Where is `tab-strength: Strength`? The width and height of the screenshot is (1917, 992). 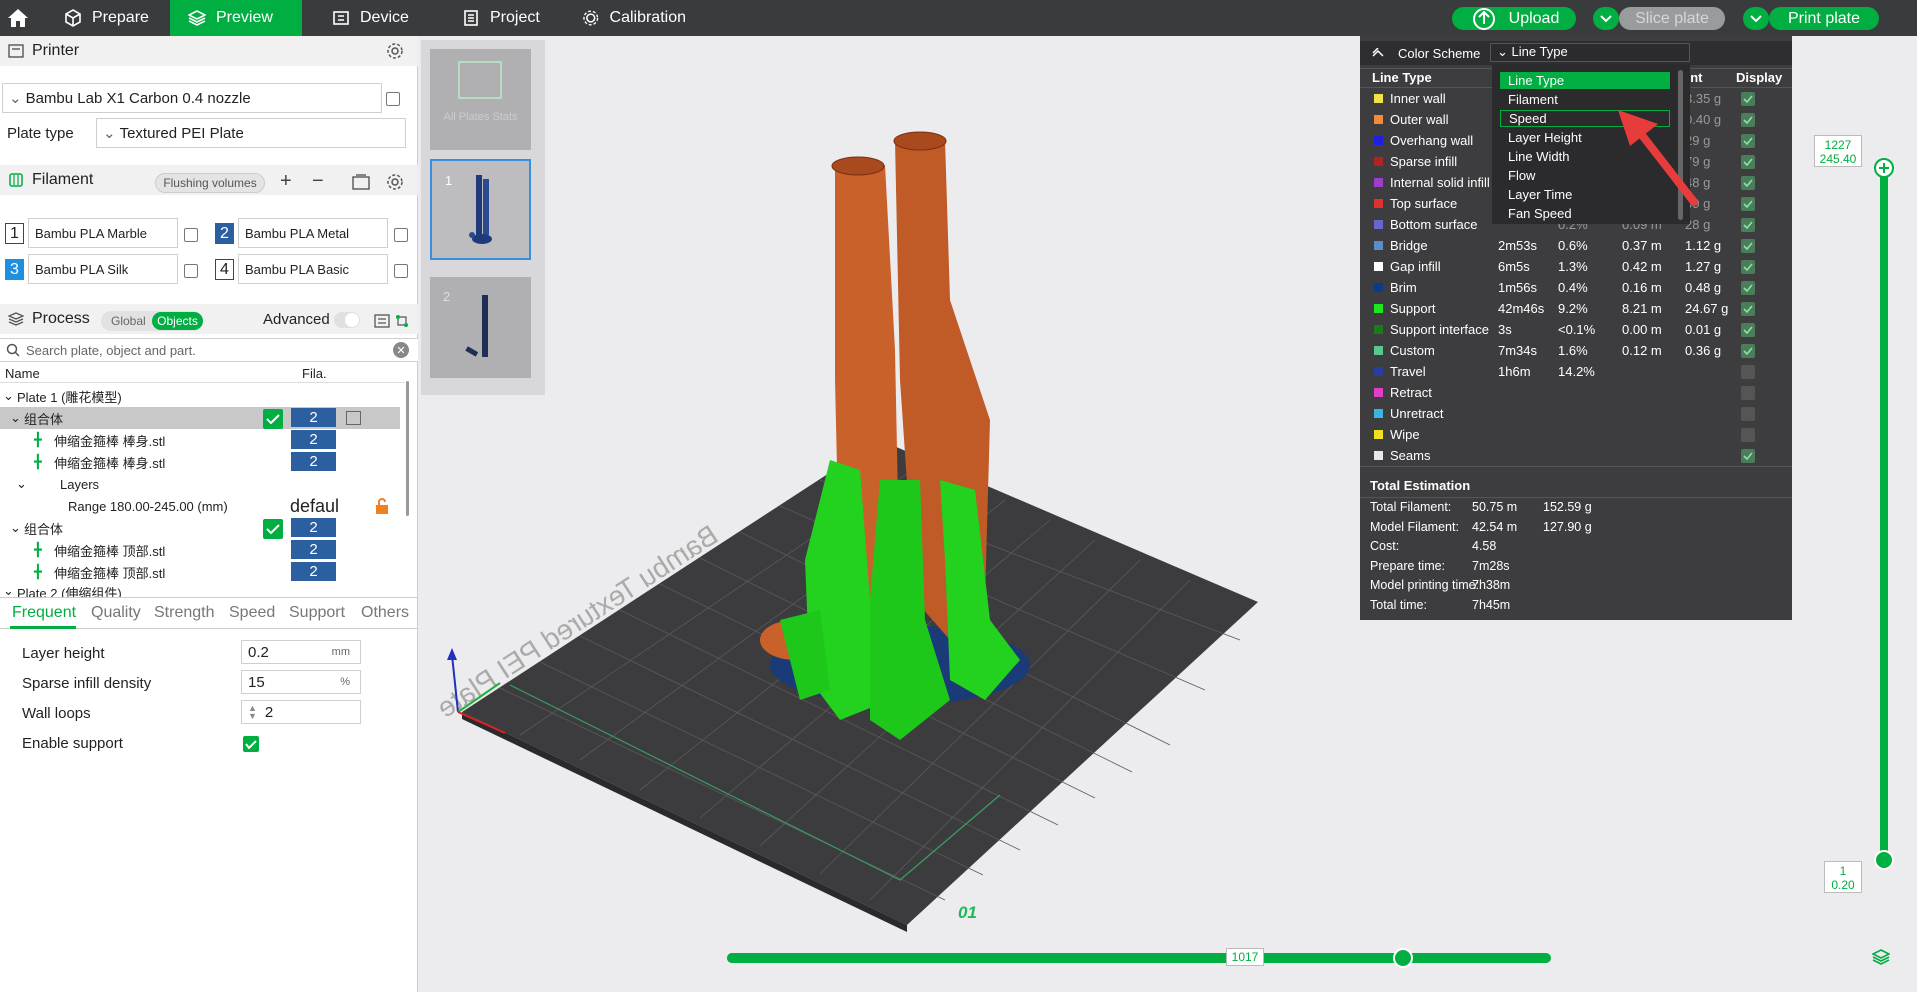
tab-strength: Strength is located at coordinates (184, 613).